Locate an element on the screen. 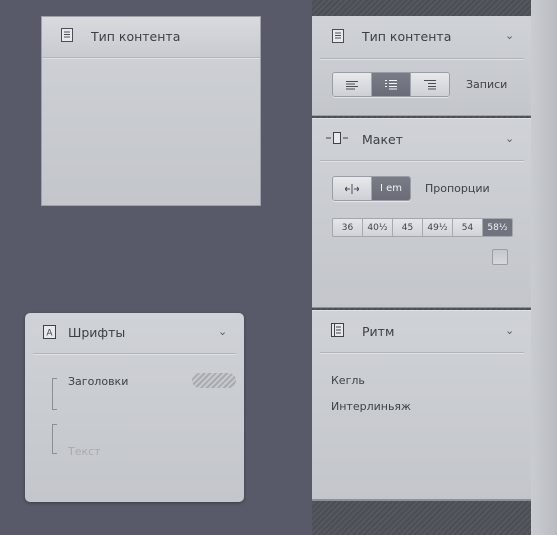  content-type-panel-right: Тип контента ⌄ Записи is located at coordinates (421, 66).